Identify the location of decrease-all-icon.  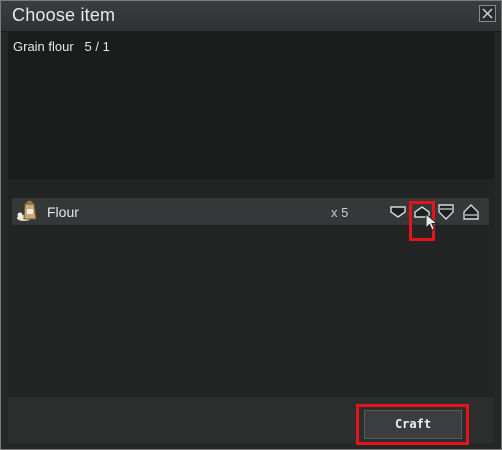
(446, 212).